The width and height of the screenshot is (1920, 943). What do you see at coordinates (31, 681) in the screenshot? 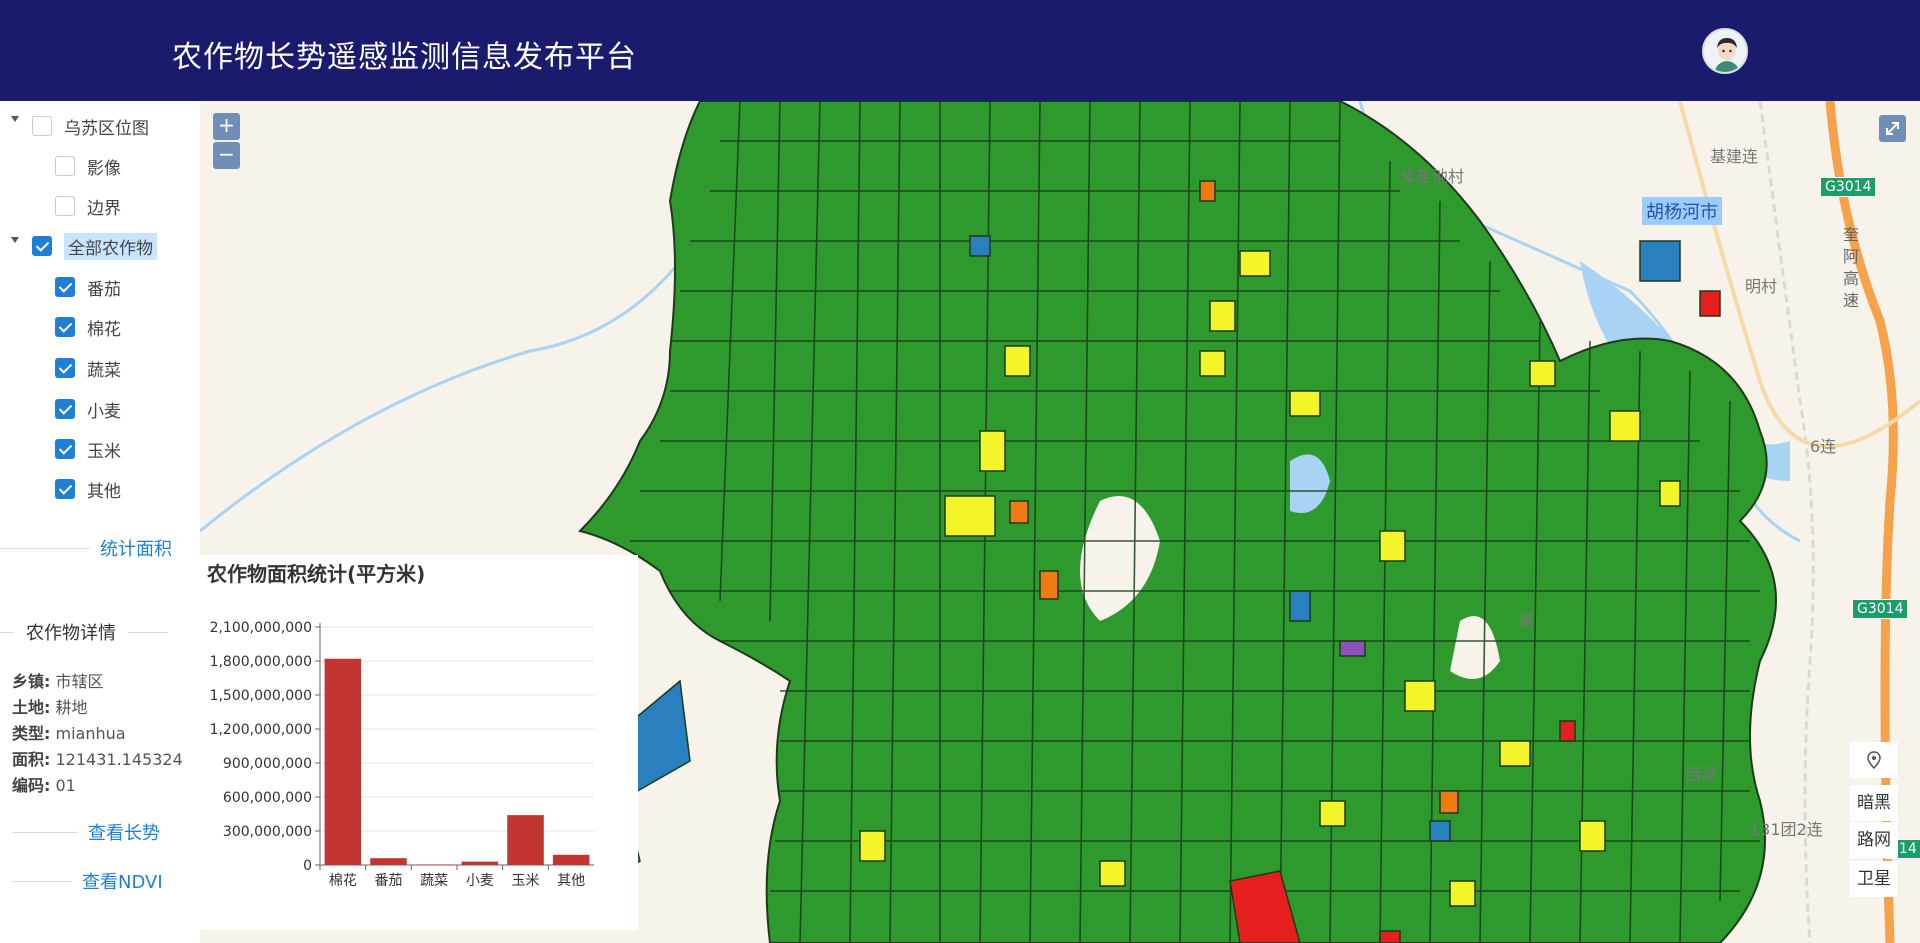
I see `detail-key: 乡镇:` at bounding box center [31, 681].